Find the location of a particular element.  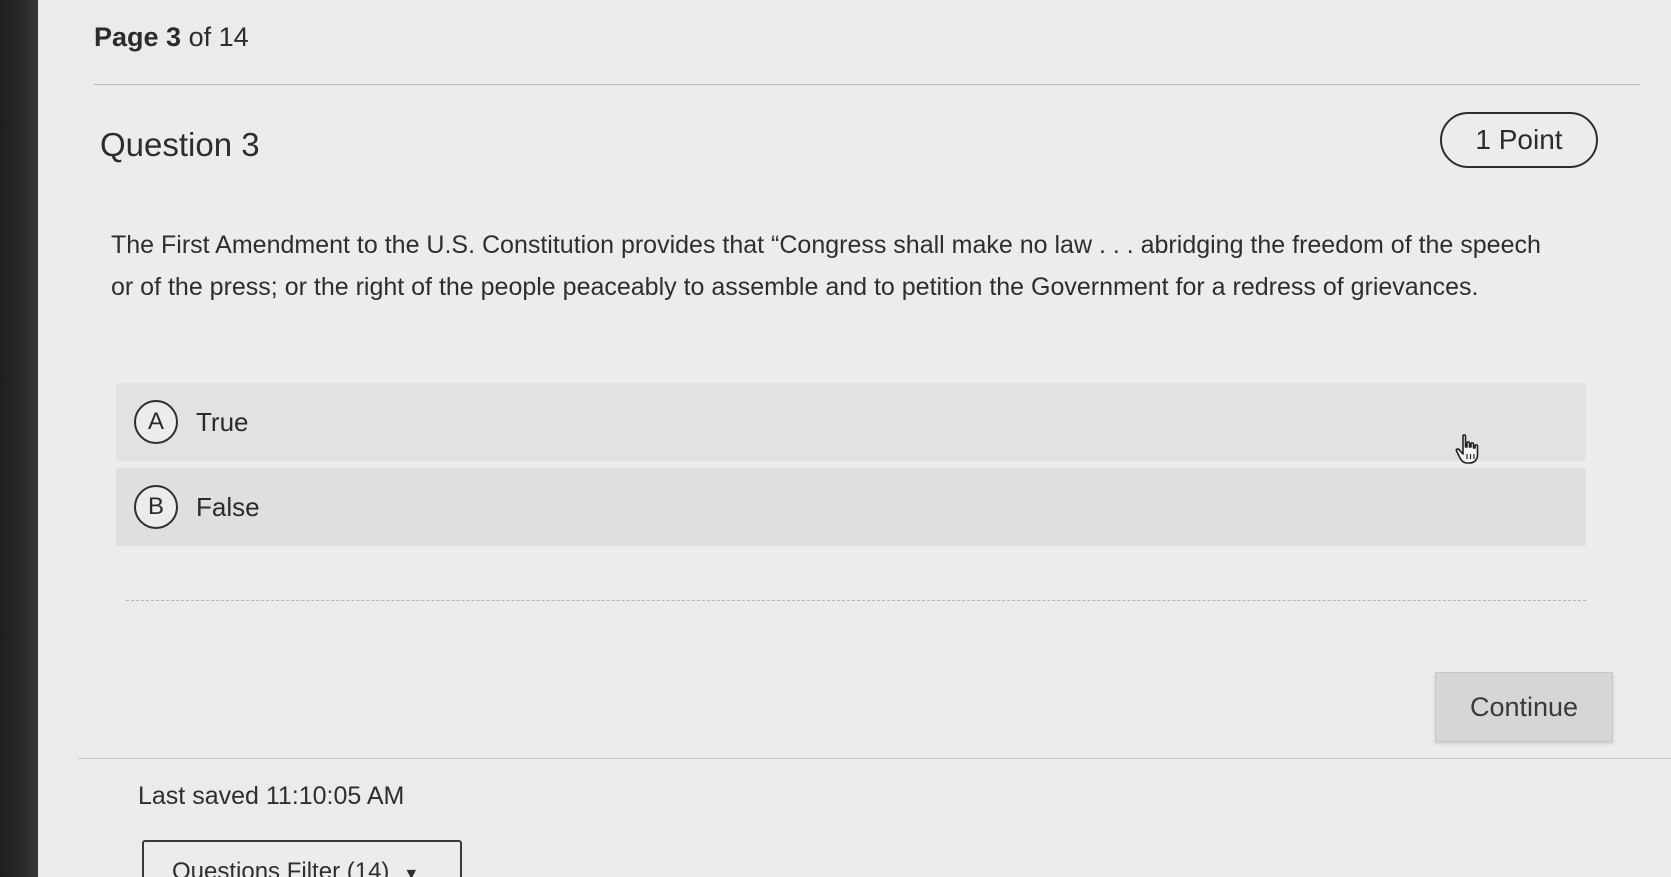

questions-filter-dropdown: Questions Filter (14) ▼ is located at coordinates (302, 858).